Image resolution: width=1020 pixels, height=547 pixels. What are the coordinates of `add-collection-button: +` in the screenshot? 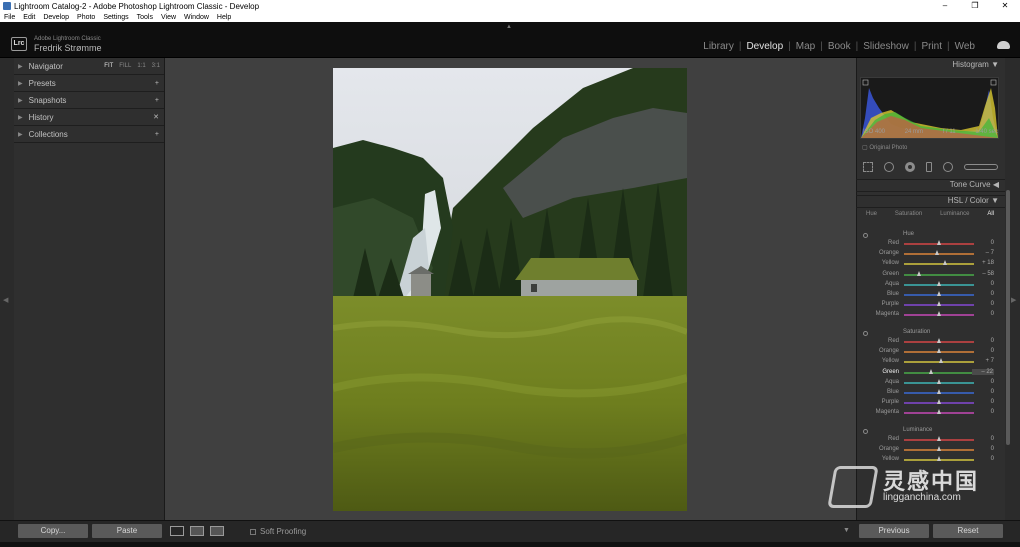 It's located at (157, 134).